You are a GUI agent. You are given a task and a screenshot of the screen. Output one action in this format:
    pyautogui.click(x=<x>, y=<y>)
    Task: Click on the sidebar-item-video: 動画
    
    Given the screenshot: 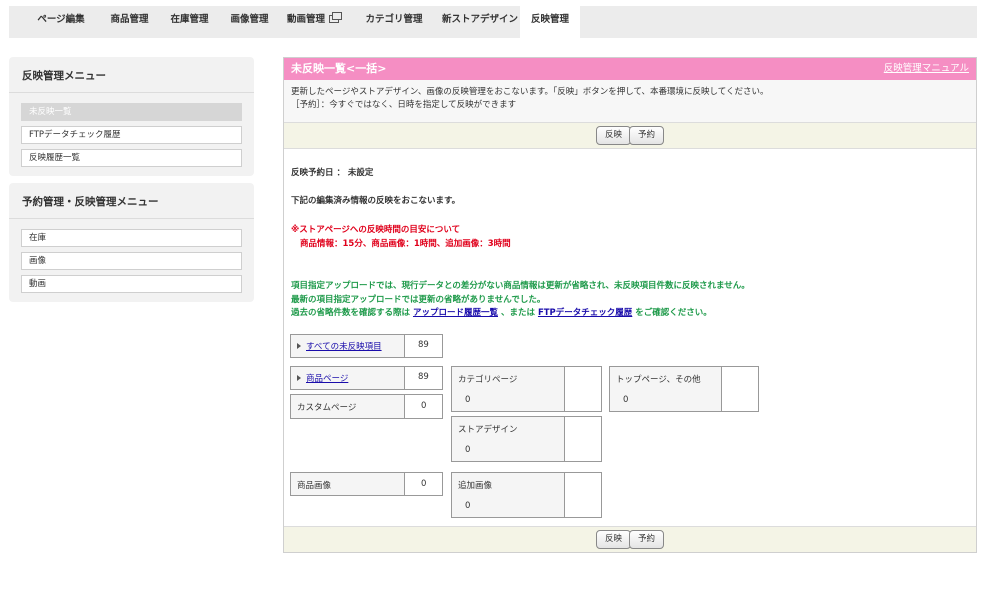 What is the action you would take?
    pyautogui.click(x=131, y=284)
    